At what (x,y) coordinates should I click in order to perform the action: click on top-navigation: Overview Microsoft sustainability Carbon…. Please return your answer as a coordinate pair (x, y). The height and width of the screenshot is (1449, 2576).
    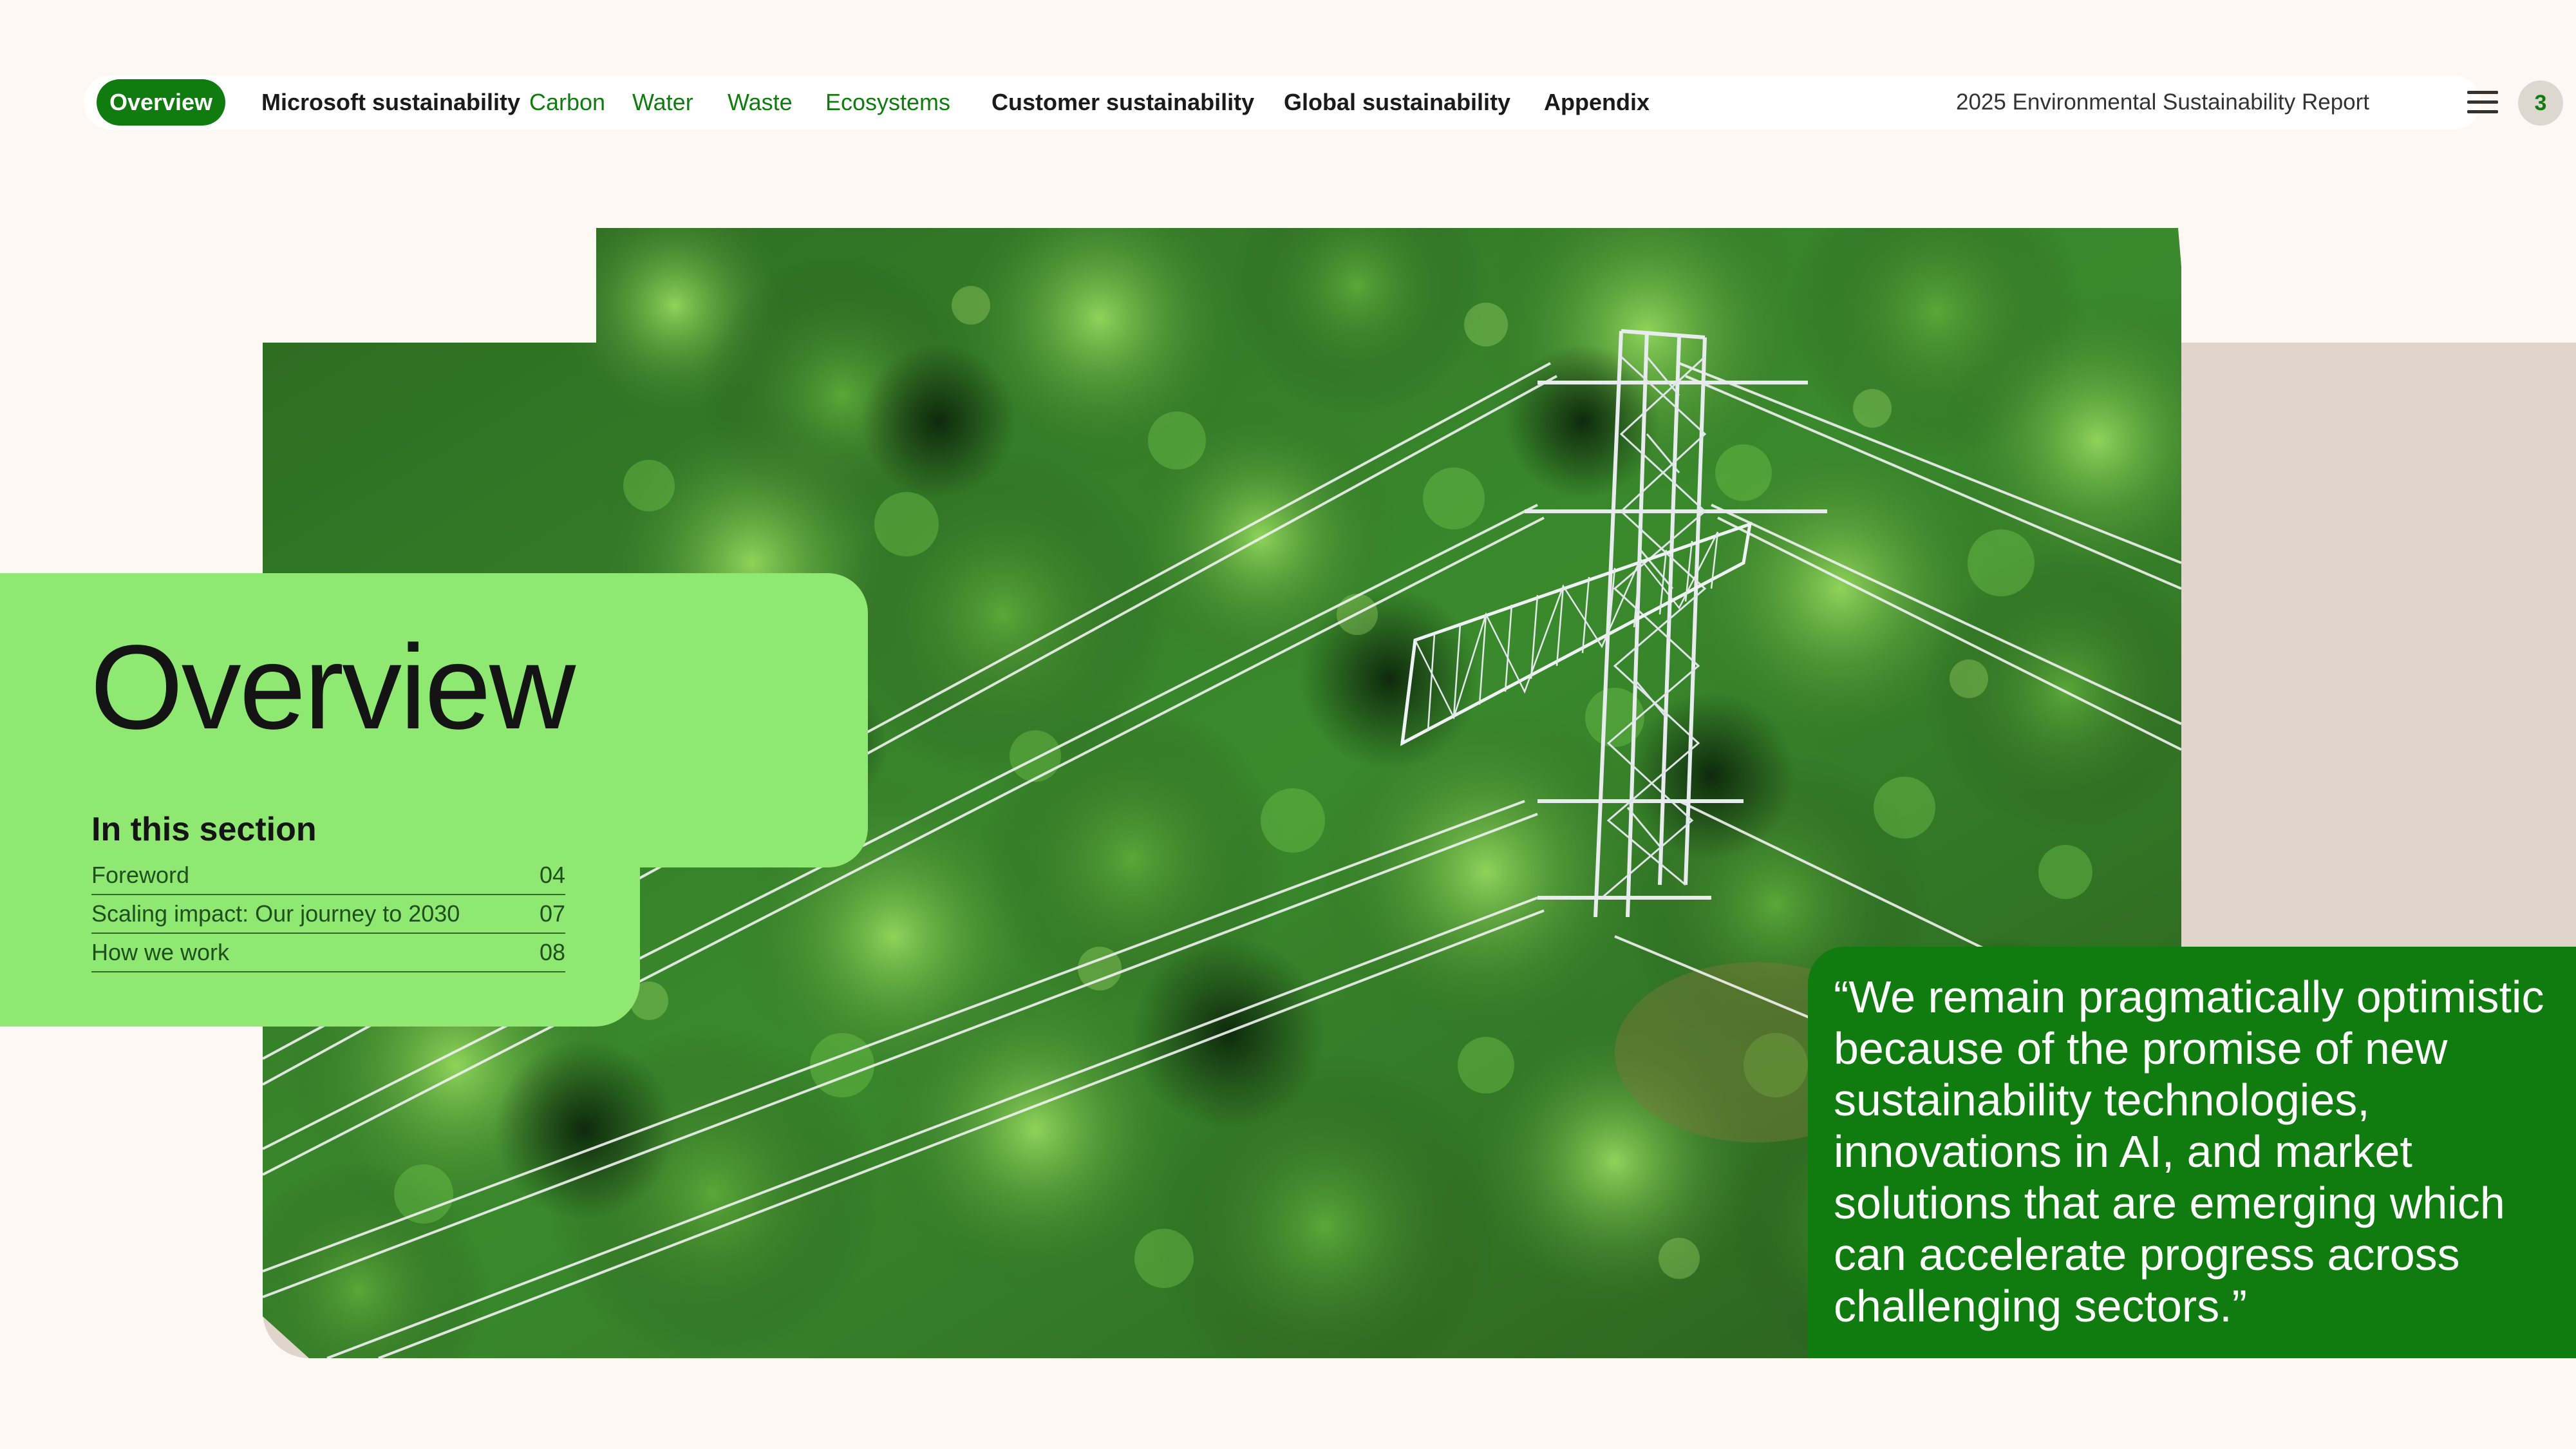
    Looking at the image, I should click on (1323, 102).